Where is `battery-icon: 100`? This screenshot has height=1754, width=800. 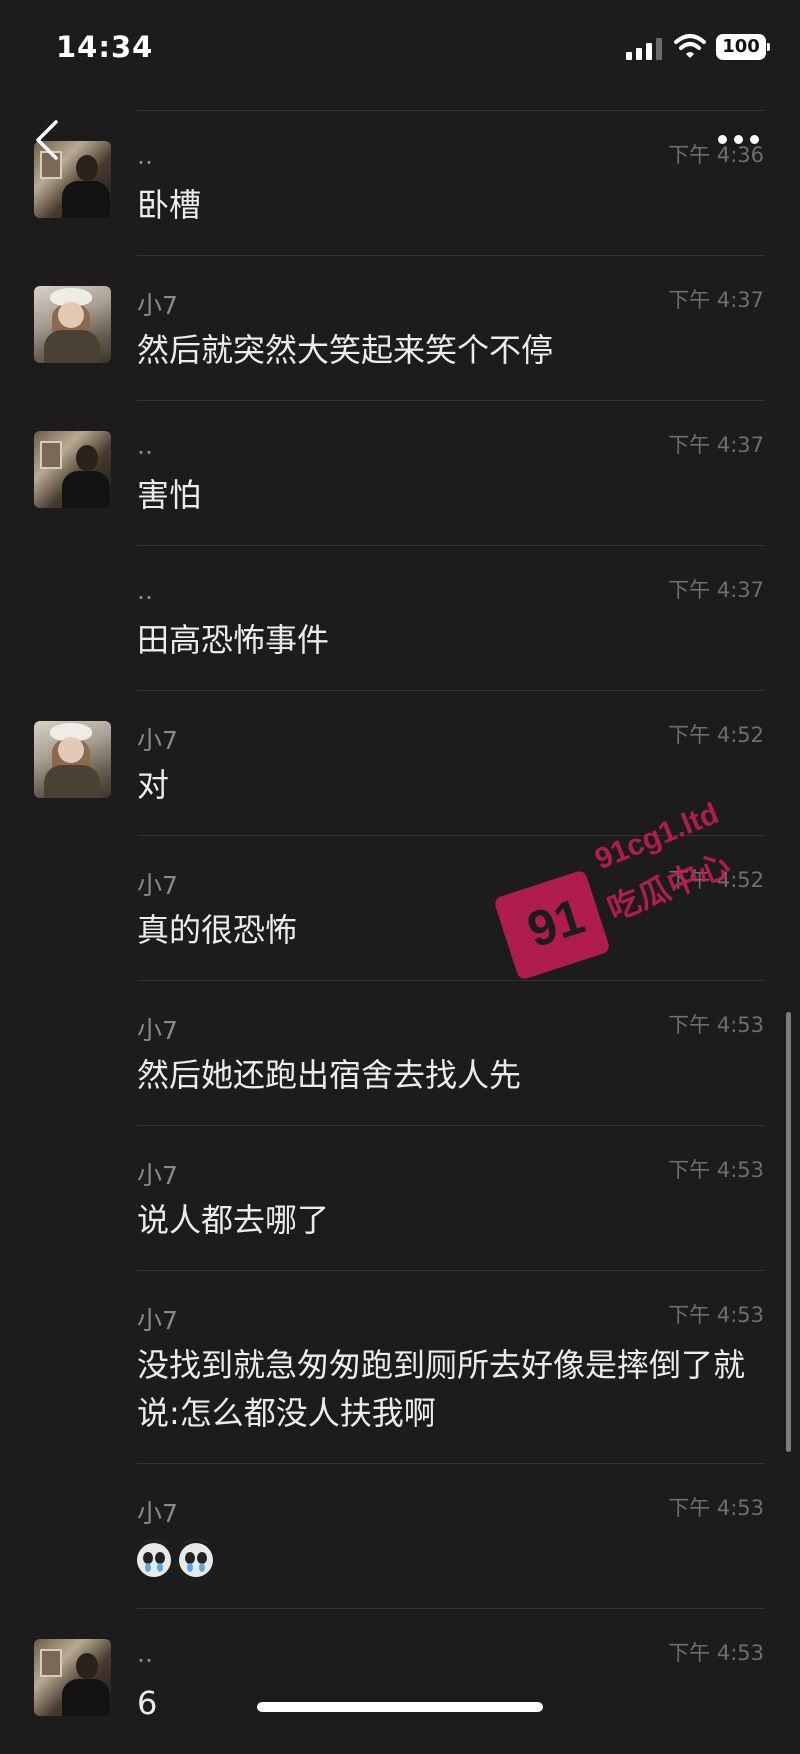 battery-icon: 100 is located at coordinates (743, 47).